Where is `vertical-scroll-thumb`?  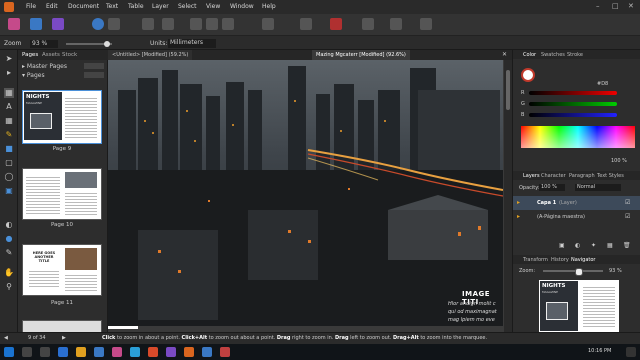
vertical-scroll-thumb is located at coordinates (508, 90).